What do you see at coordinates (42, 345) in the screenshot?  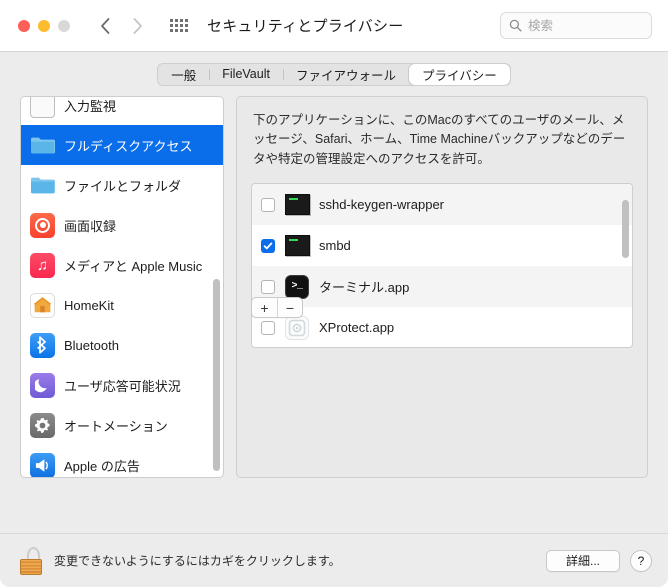 I see `bluetooth-icon` at bounding box center [42, 345].